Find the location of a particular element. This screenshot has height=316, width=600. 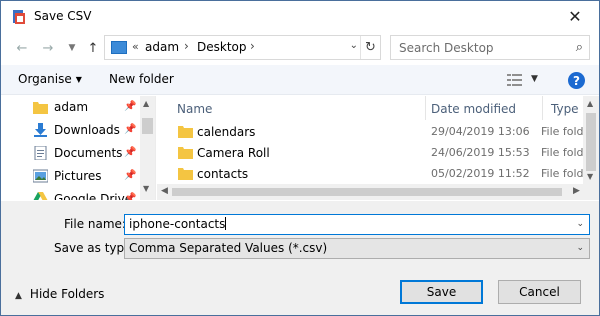

forward-button: → is located at coordinates (48, 48).